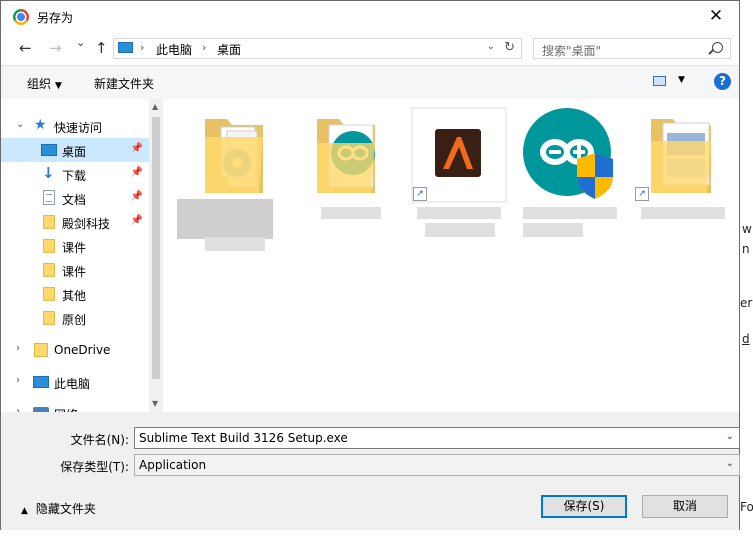  Describe the element at coordinates (509, 47) in the screenshot. I see `refresh-button: ↻` at that location.